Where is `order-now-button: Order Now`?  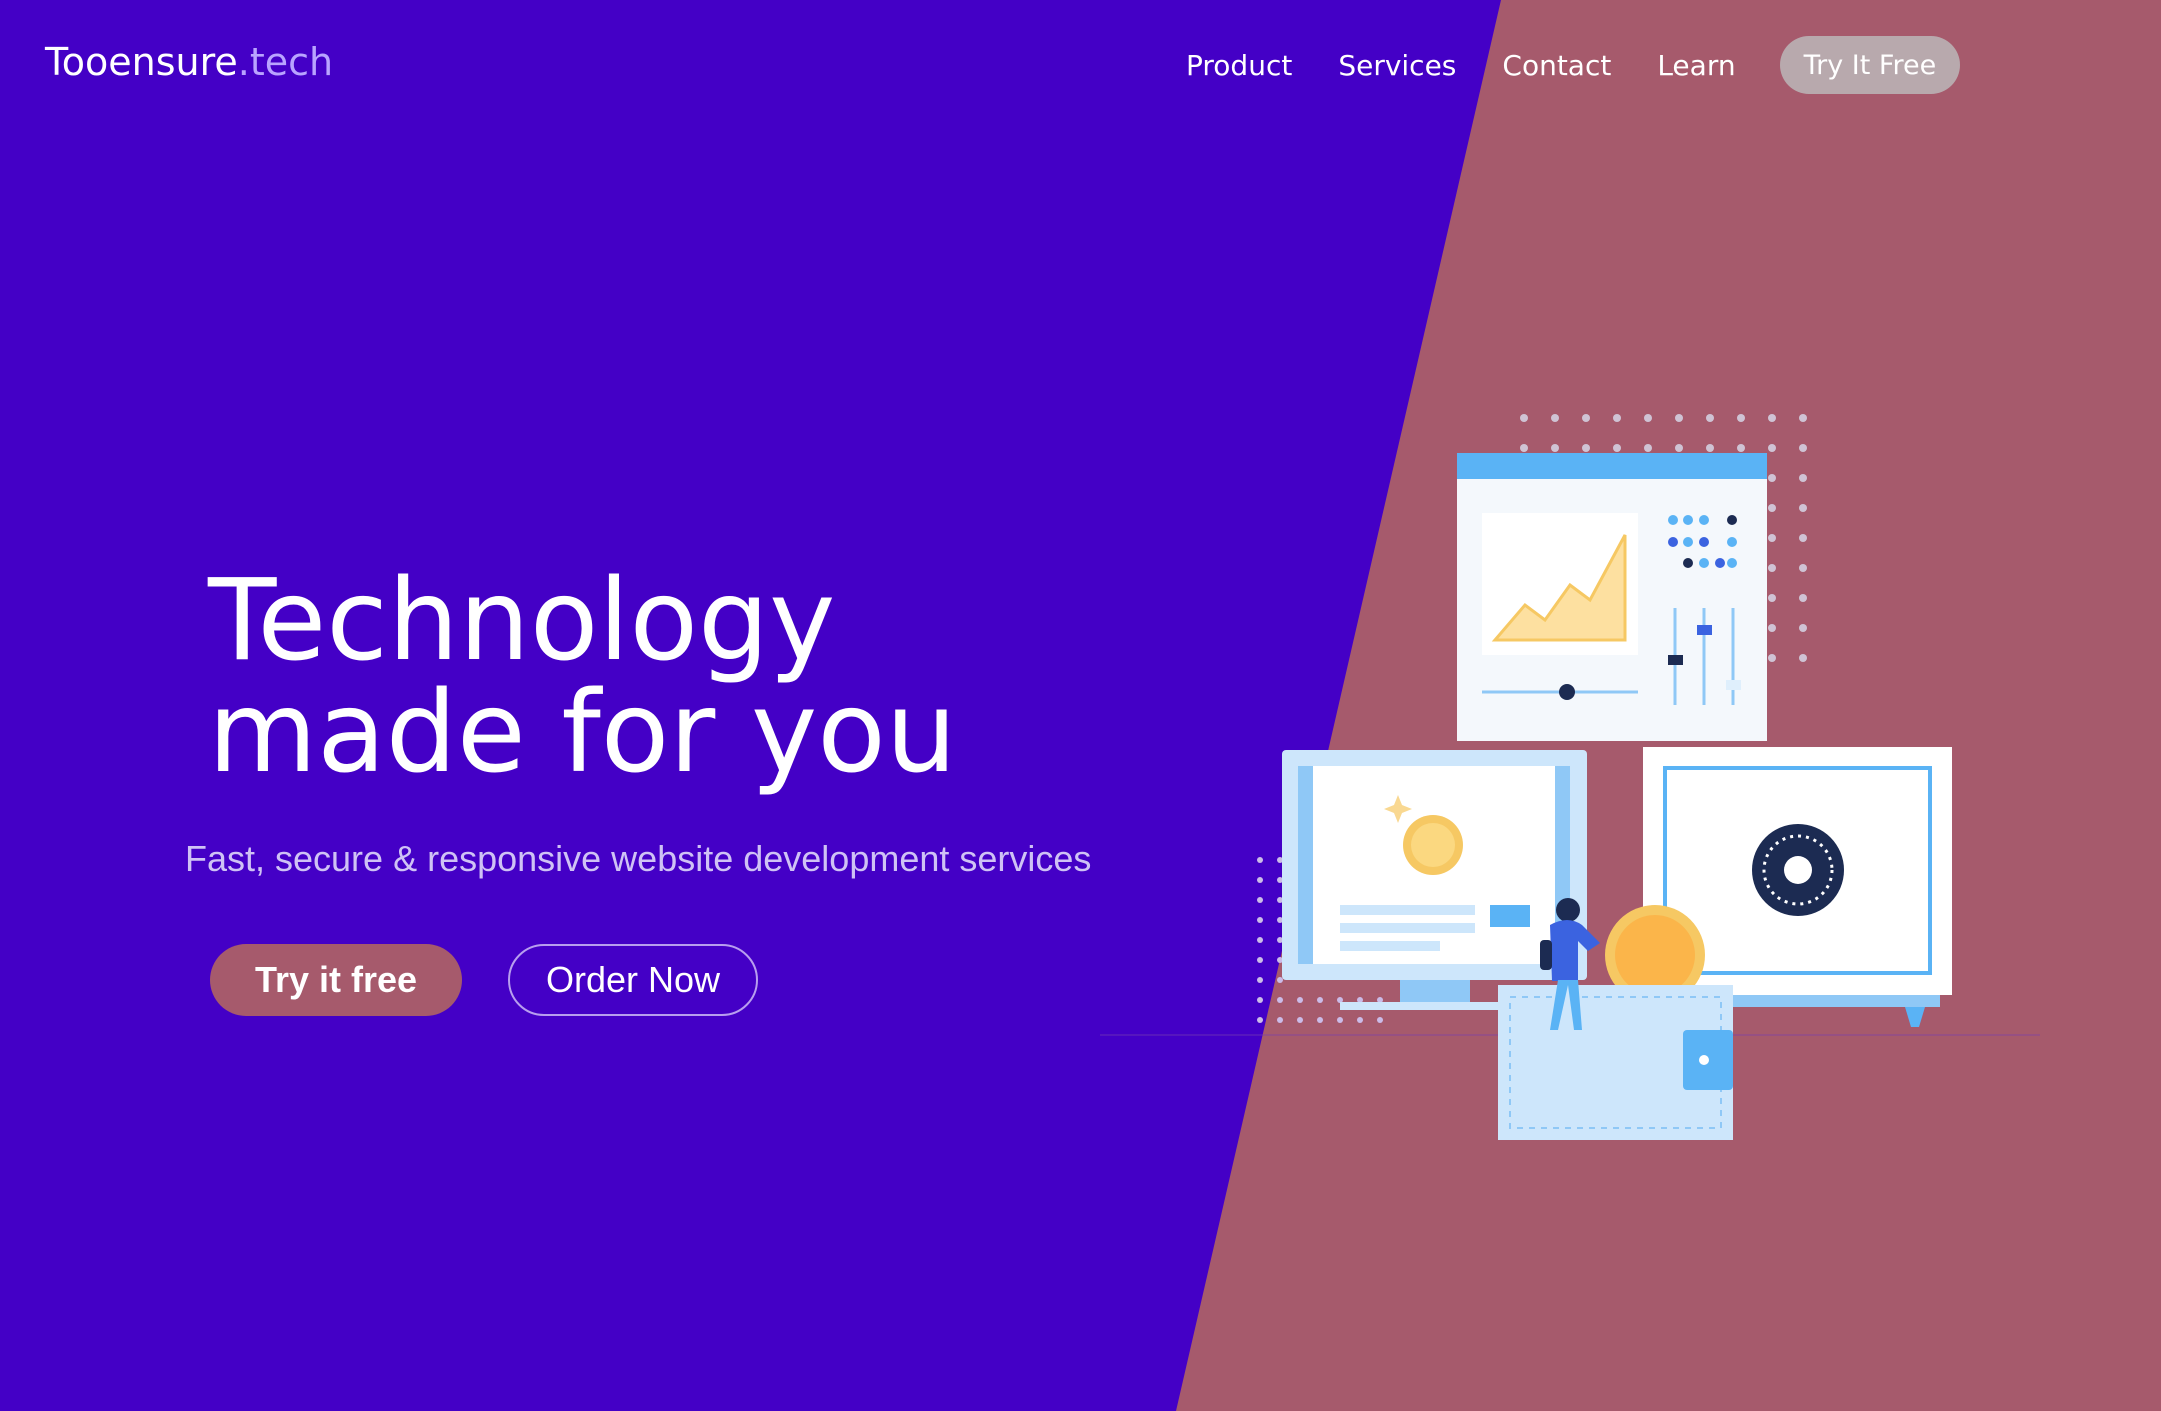 order-now-button: Order Now is located at coordinates (633, 980).